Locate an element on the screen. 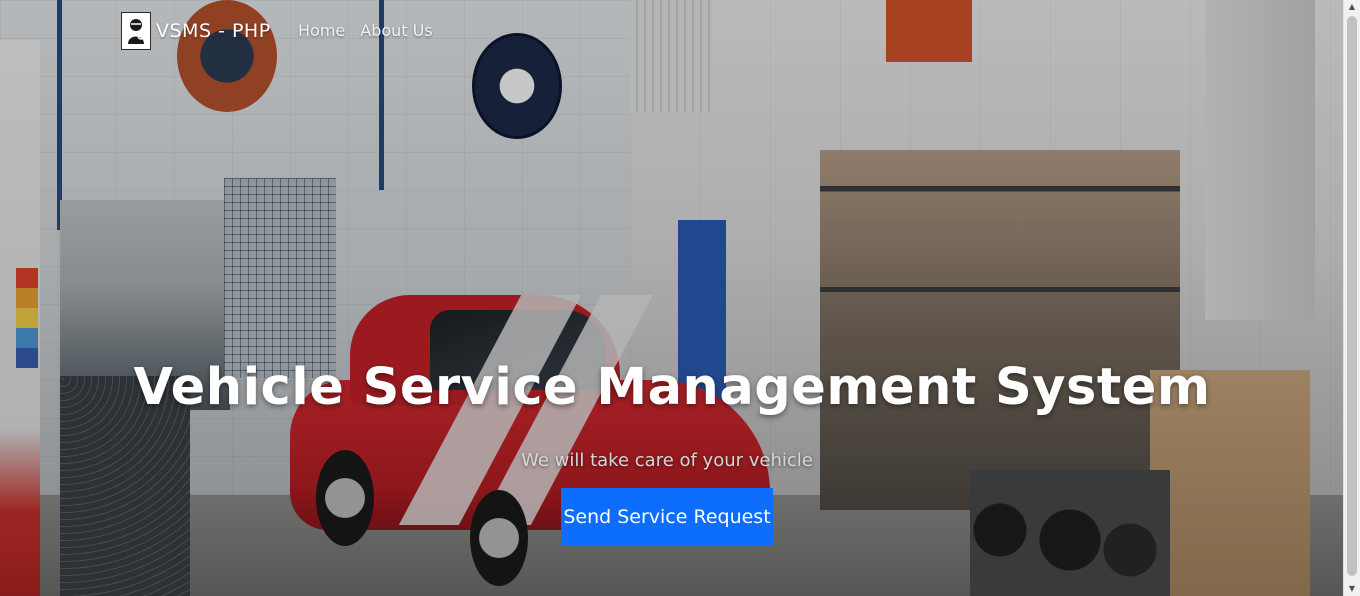  nav-link-about-us: About Us is located at coordinates (396, 30).